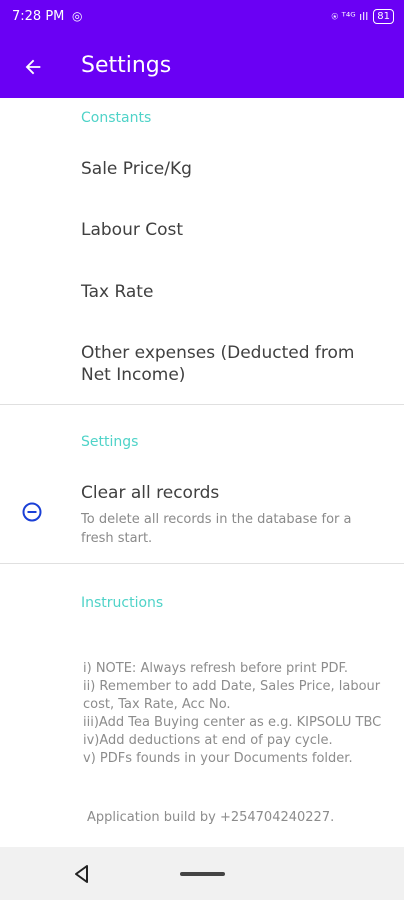  What do you see at coordinates (229, 230) in the screenshot?
I see `setting-labour-cost: Labour Cost` at bounding box center [229, 230].